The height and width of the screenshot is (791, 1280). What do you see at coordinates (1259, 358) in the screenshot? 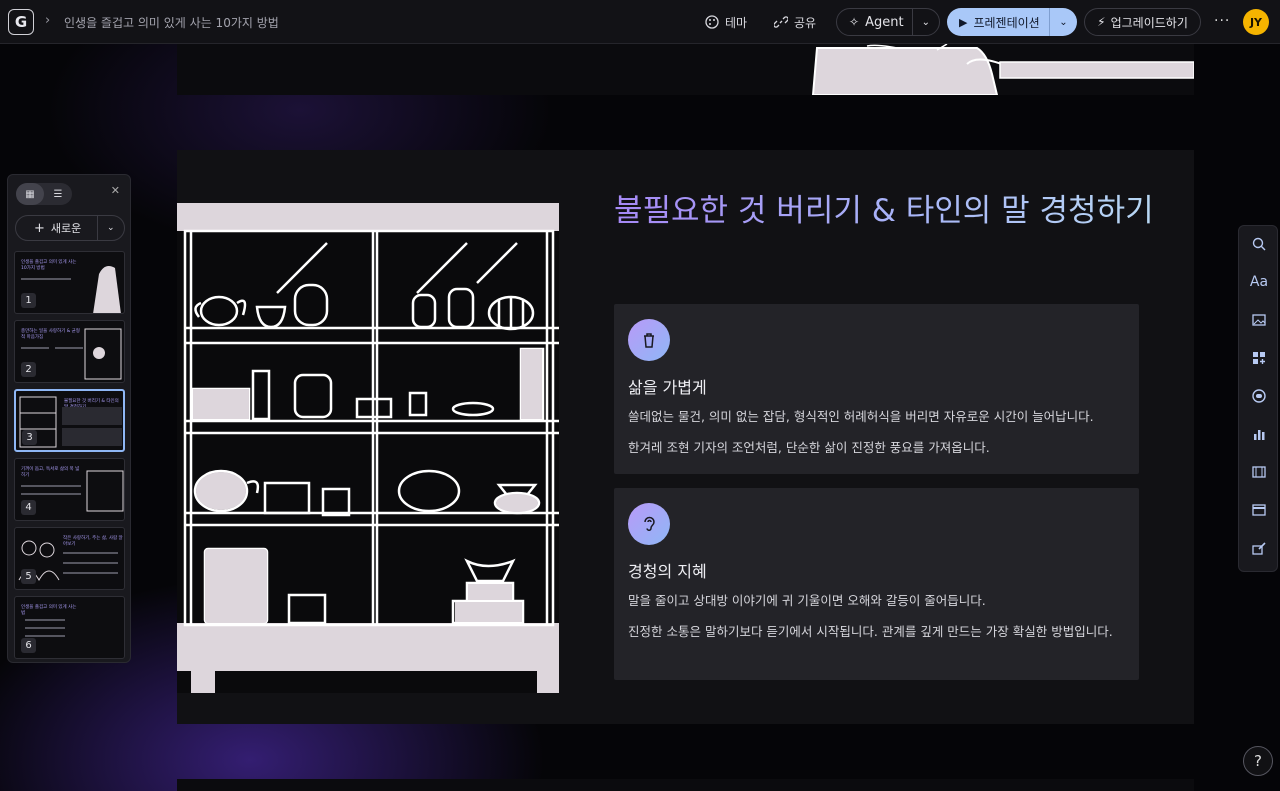
I see `add-block-icon` at bounding box center [1259, 358].